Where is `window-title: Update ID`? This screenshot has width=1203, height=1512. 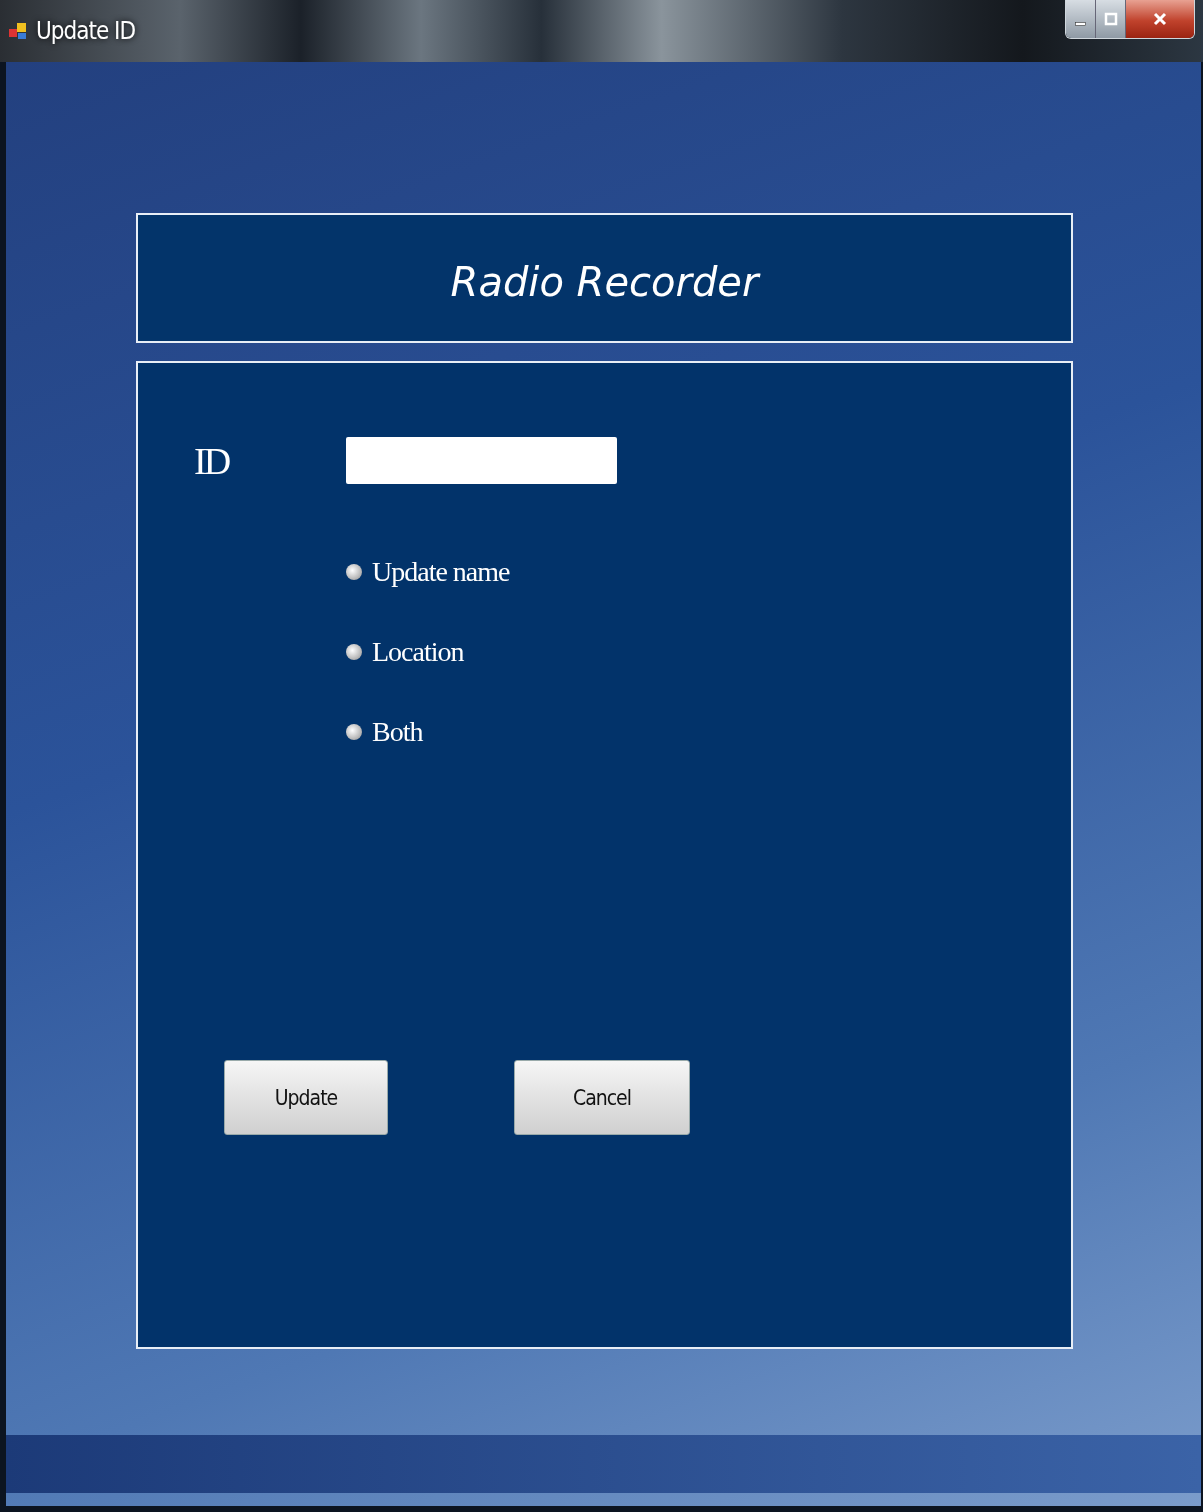 window-title: Update ID is located at coordinates (86, 31).